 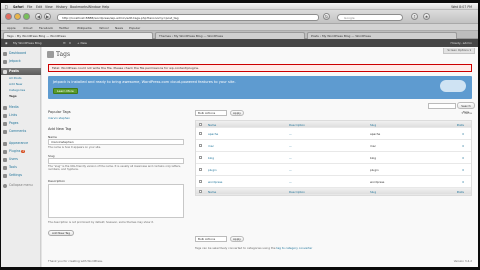 I want to click on bookmark-item: News, so click(x=119, y=28).